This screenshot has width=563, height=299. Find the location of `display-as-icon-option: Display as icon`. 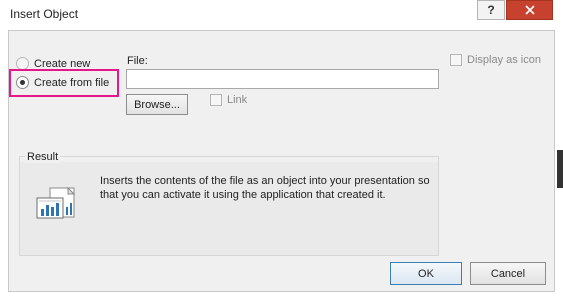

display-as-icon-option: Display as icon is located at coordinates (495, 60).